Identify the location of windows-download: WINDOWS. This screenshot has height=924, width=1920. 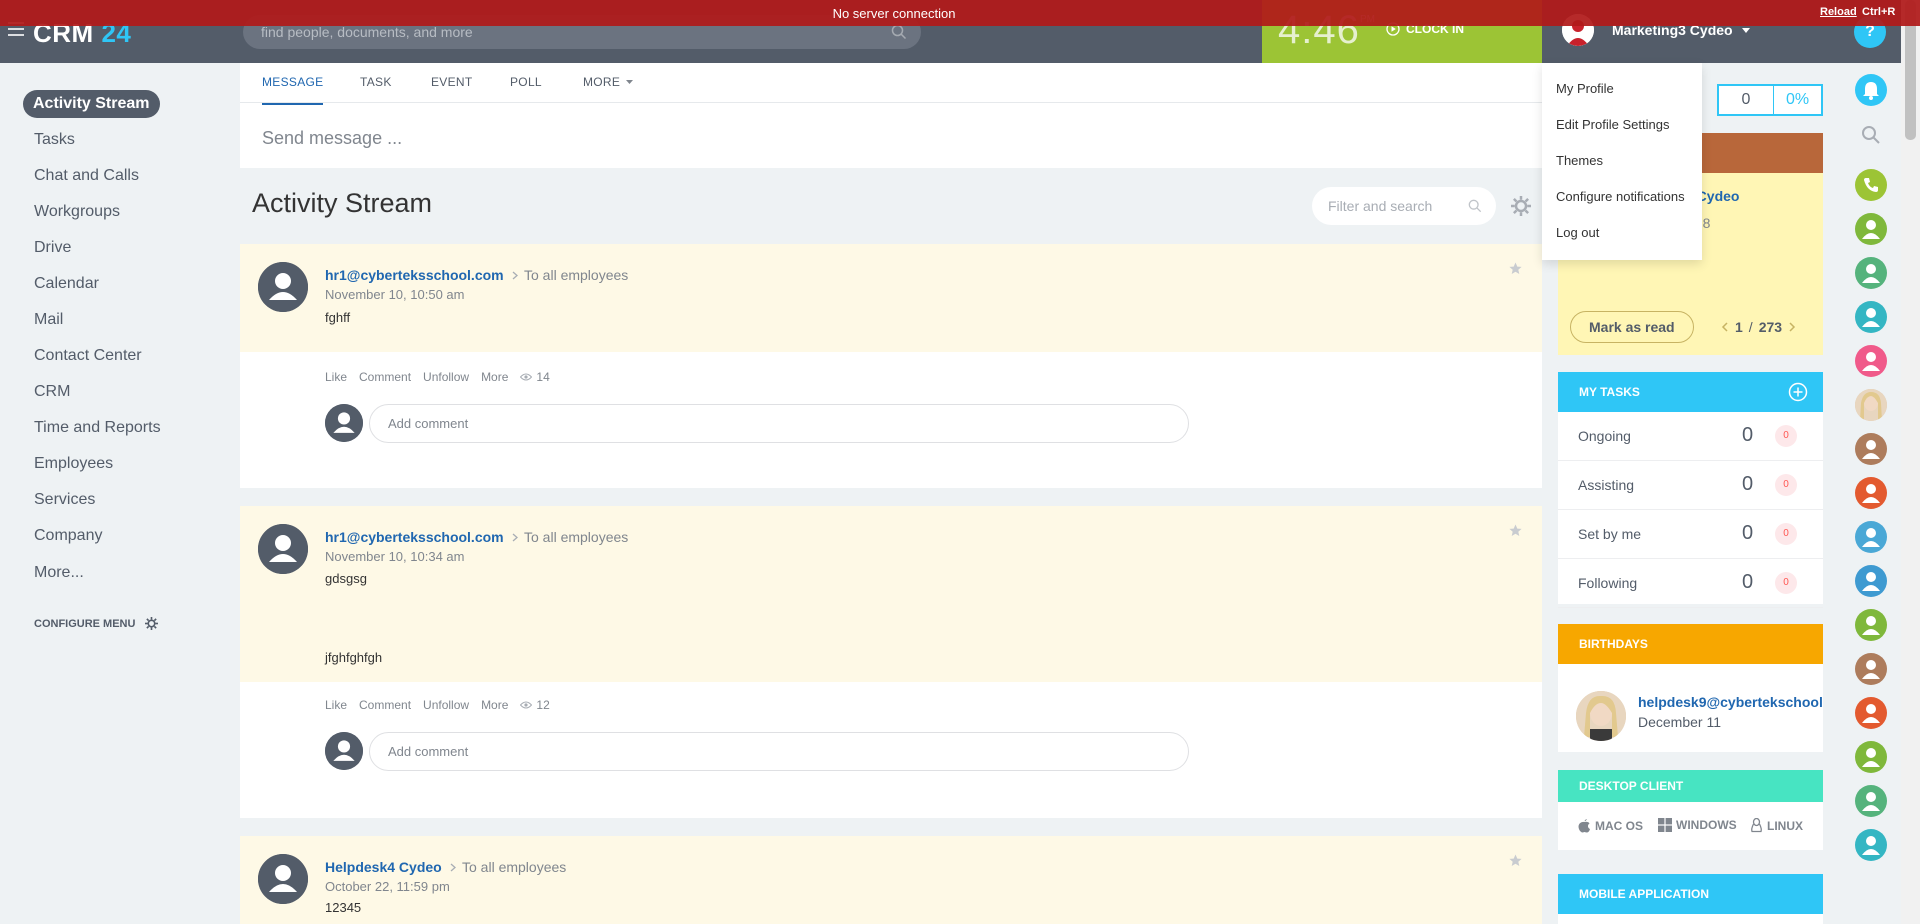
(1697, 825).